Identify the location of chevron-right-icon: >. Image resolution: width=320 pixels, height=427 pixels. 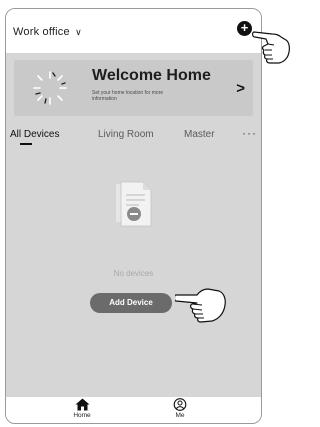
(240, 88).